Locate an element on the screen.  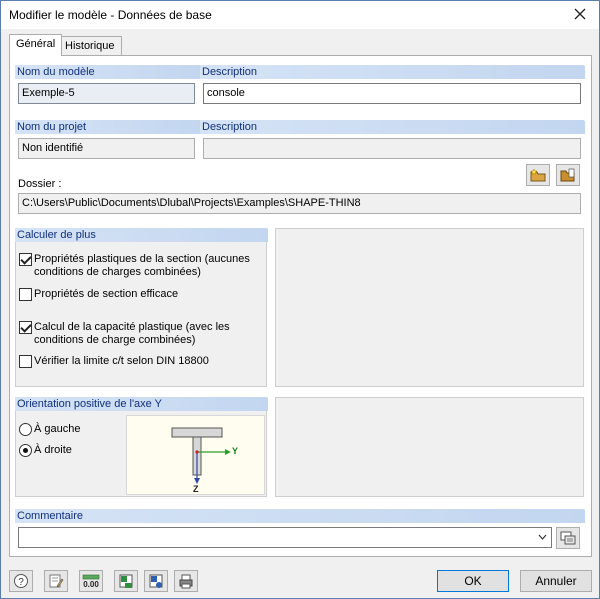
units-decimals-button: 0.00 is located at coordinates (91, 581).